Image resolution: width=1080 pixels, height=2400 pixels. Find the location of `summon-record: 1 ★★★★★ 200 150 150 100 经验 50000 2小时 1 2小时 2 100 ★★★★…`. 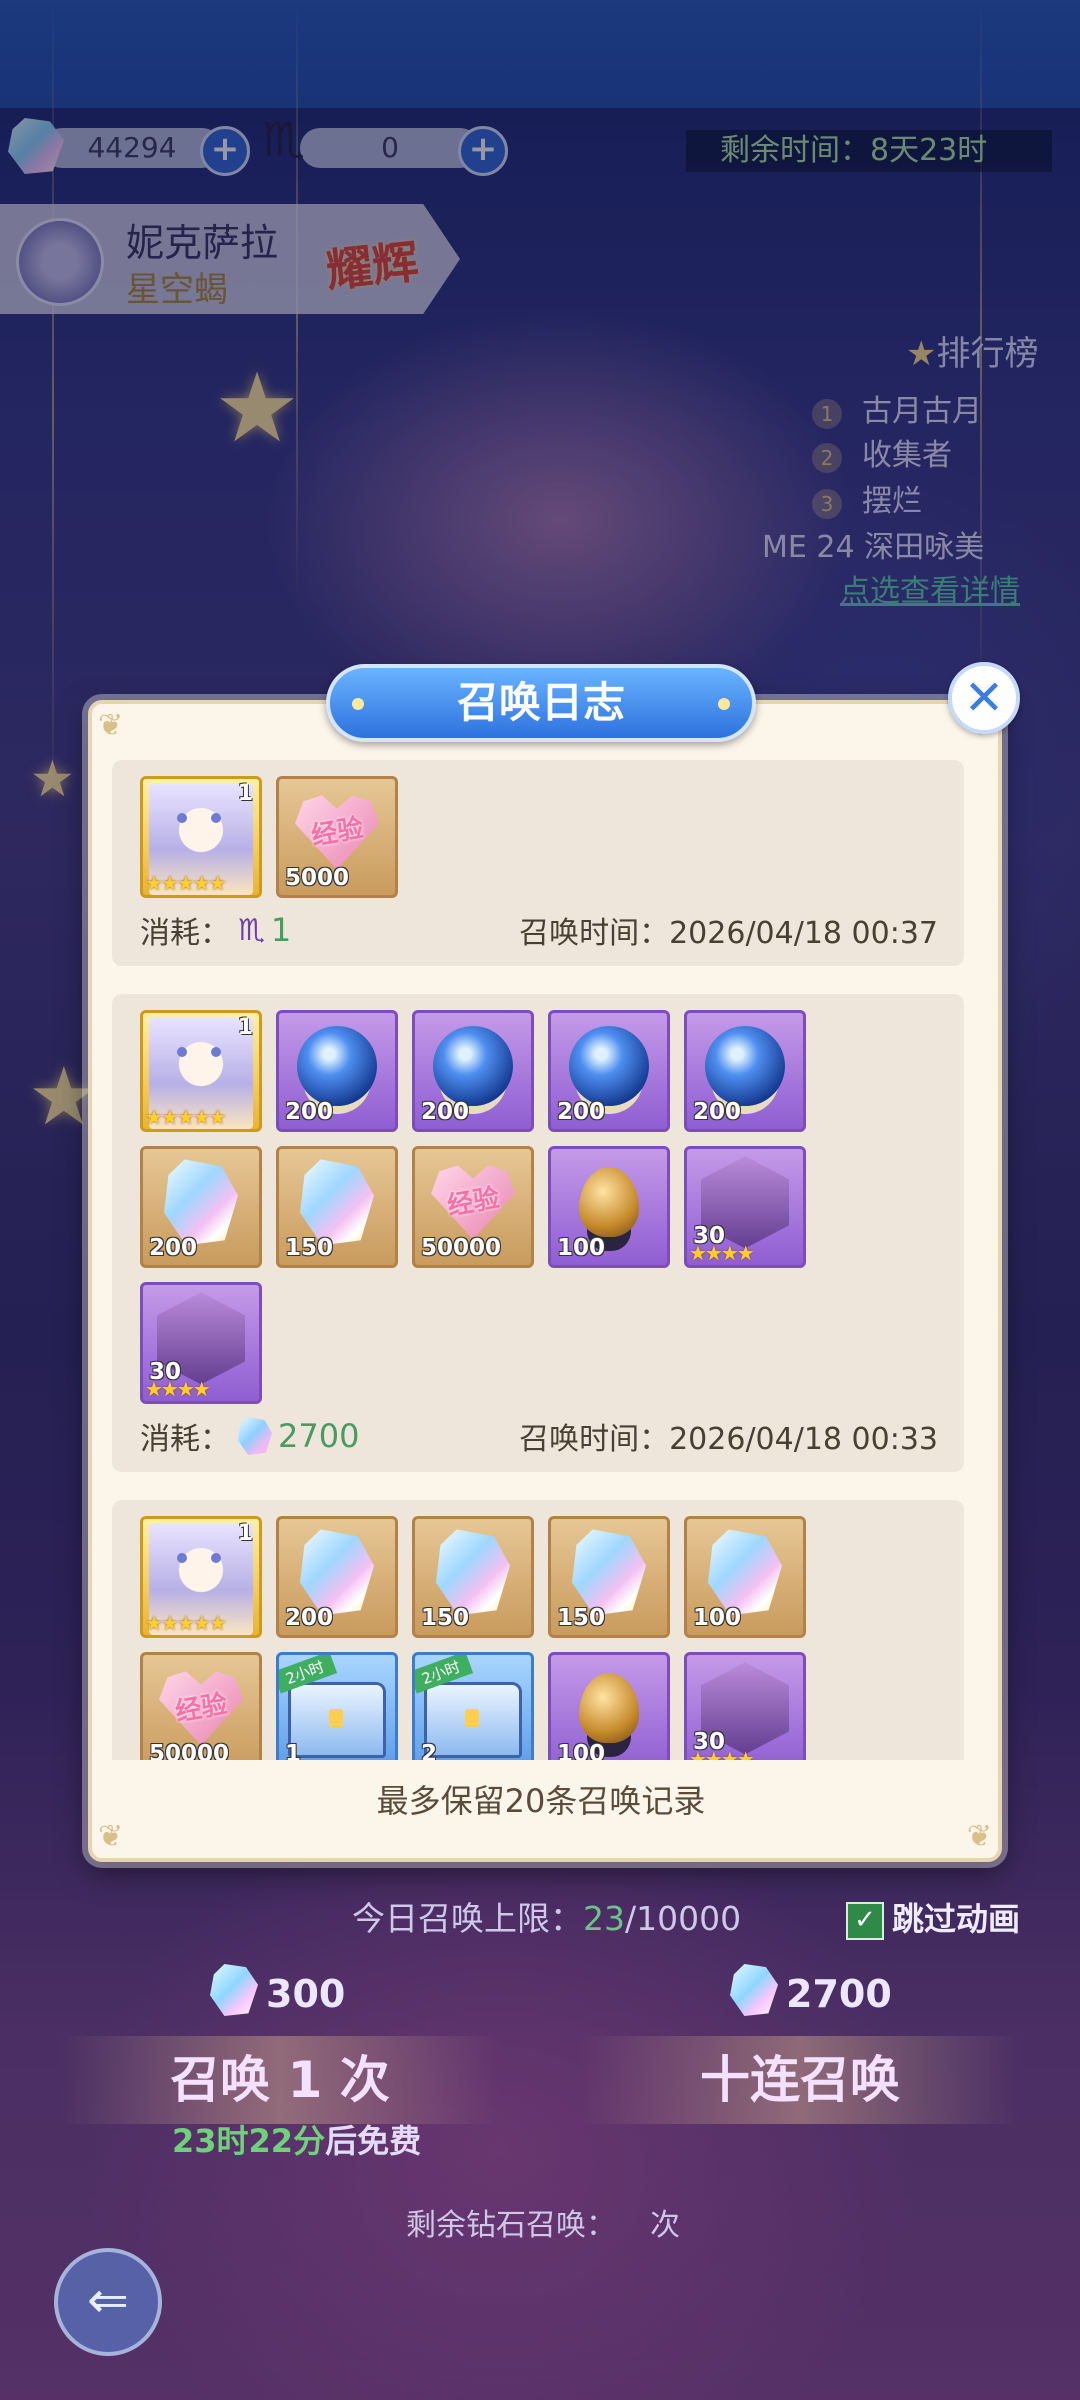

summon-record: 1 ★★★★★ 200 150 150 100 经验 50000 2小时 1 2小时 2 100 ★★★★… is located at coordinates (538, 1630).